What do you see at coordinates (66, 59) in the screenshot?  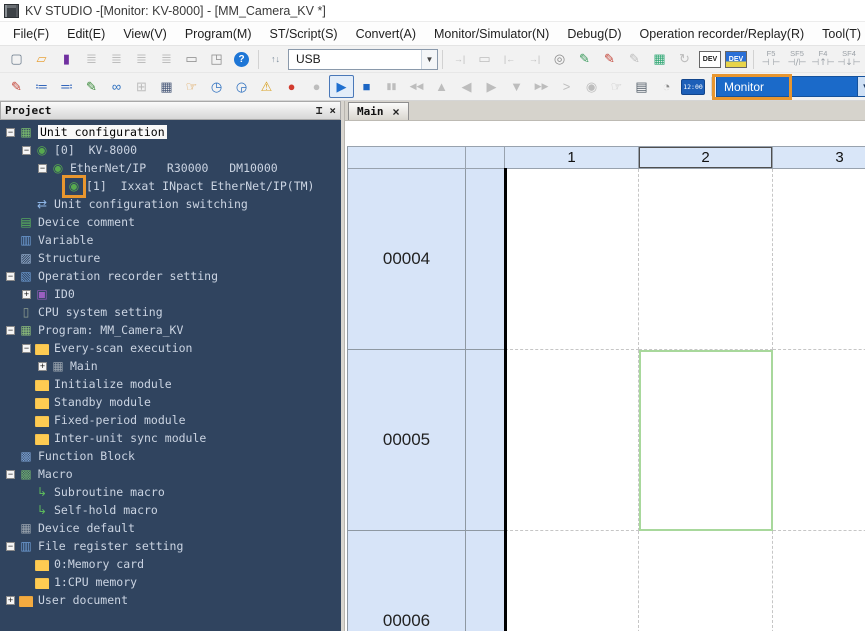 I see `save-project-icon: ▮` at bounding box center [66, 59].